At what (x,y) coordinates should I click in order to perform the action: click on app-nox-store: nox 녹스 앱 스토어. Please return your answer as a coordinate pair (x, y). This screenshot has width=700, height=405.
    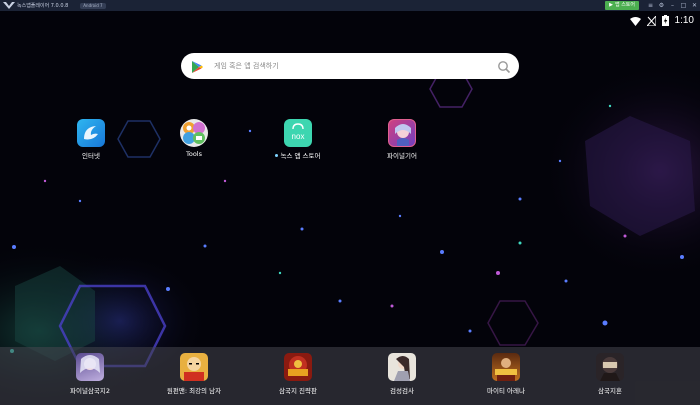
    Looking at the image, I should click on (298, 139).